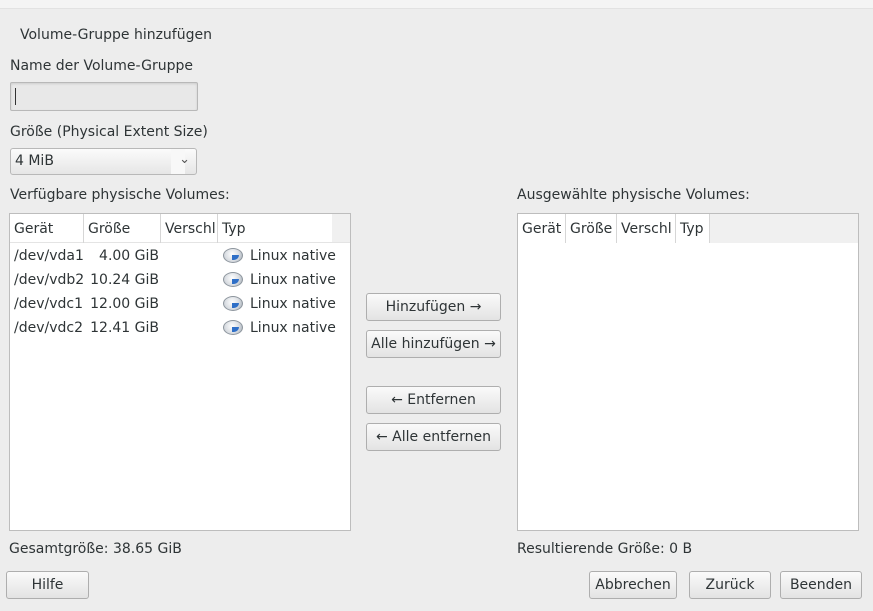  Describe the element at coordinates (605, 549) in the screenshot. I see `resulting-size: Resultierende Größe: 0 B` at that location.